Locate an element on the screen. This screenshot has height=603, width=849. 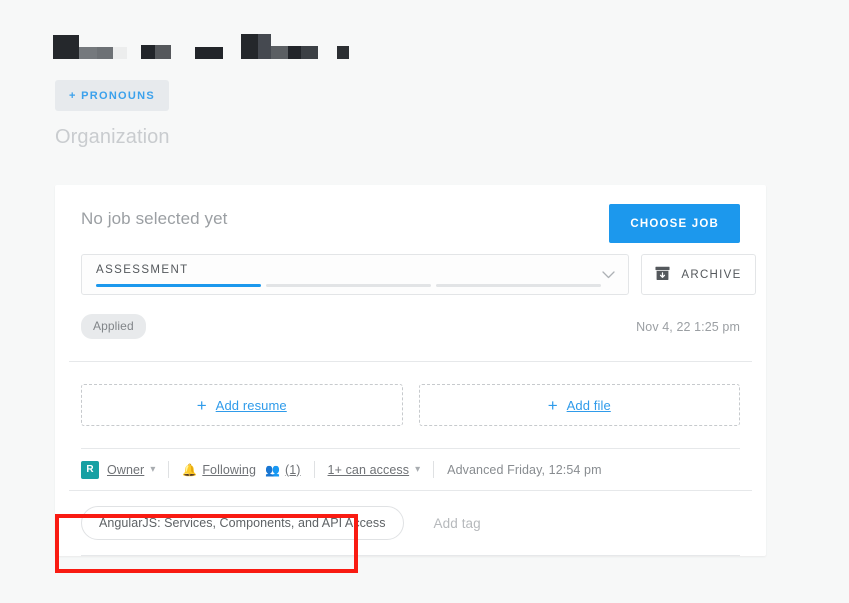
stage-selector: ASSESSMENT is located at coordinates (355, 274).